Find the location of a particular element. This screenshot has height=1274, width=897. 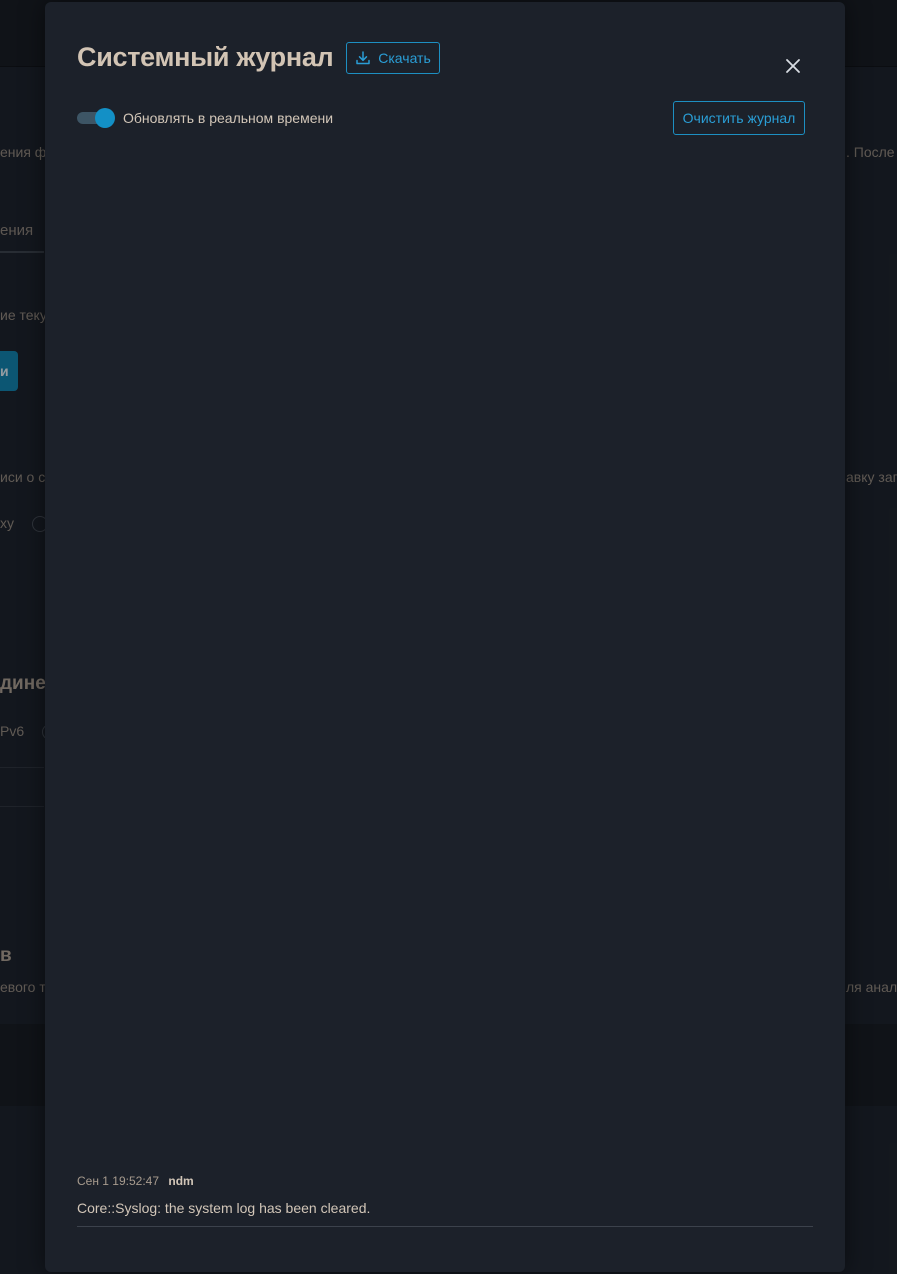

download-label: Скачать is located at coordinates (404, 58).